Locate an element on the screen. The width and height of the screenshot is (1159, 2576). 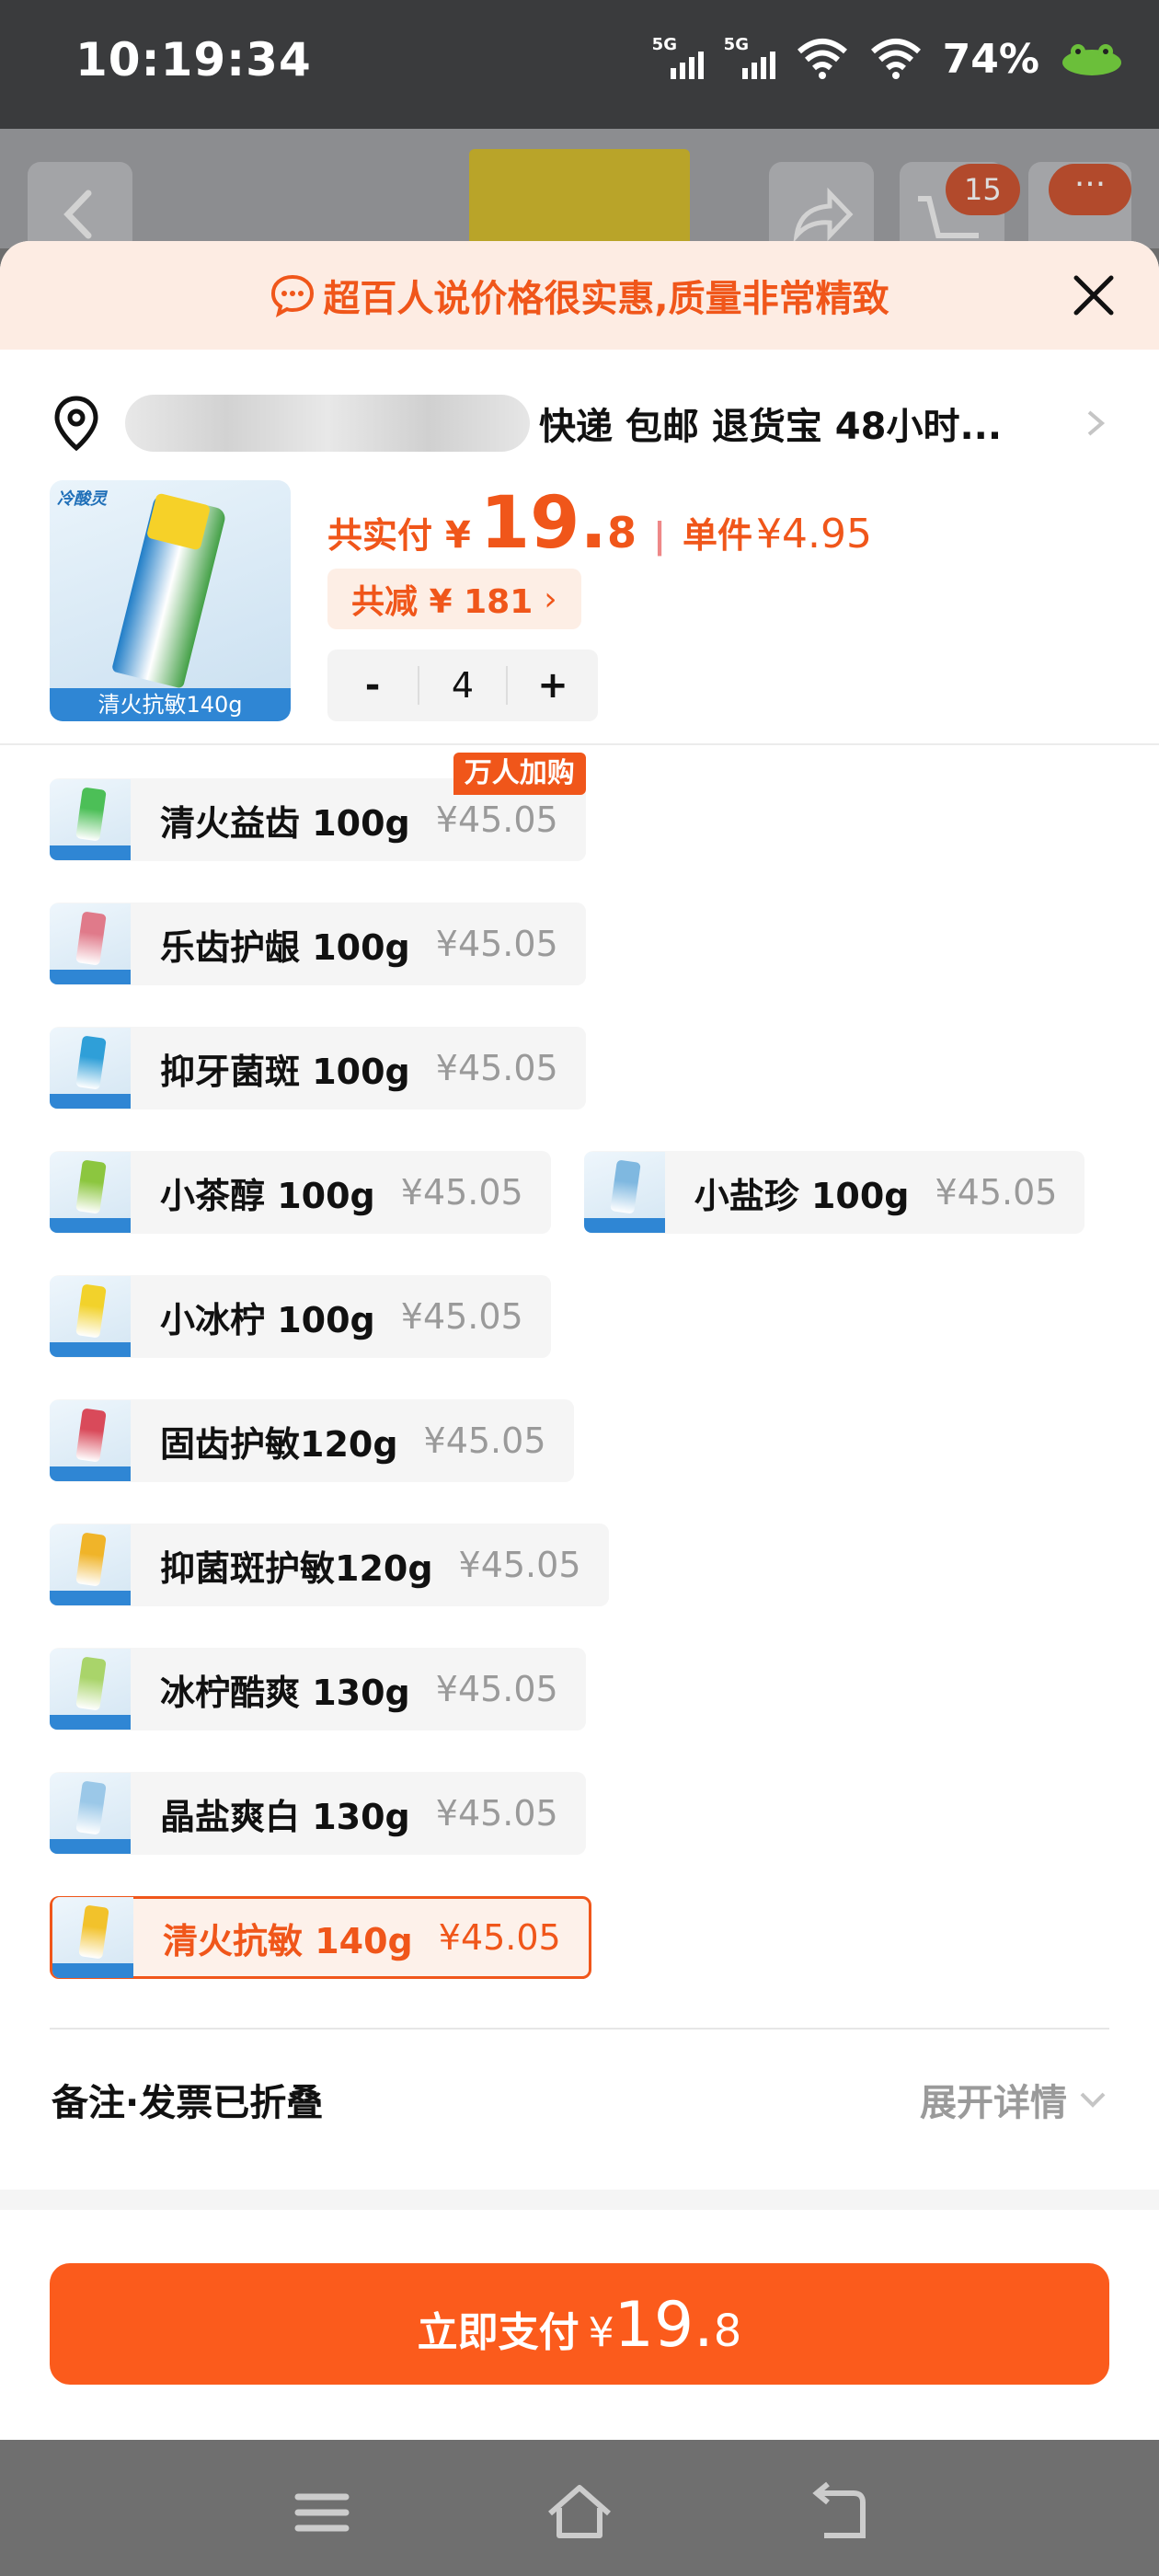
discount-text: 共减 ¥ 181 is located at coordinates (442, 602).